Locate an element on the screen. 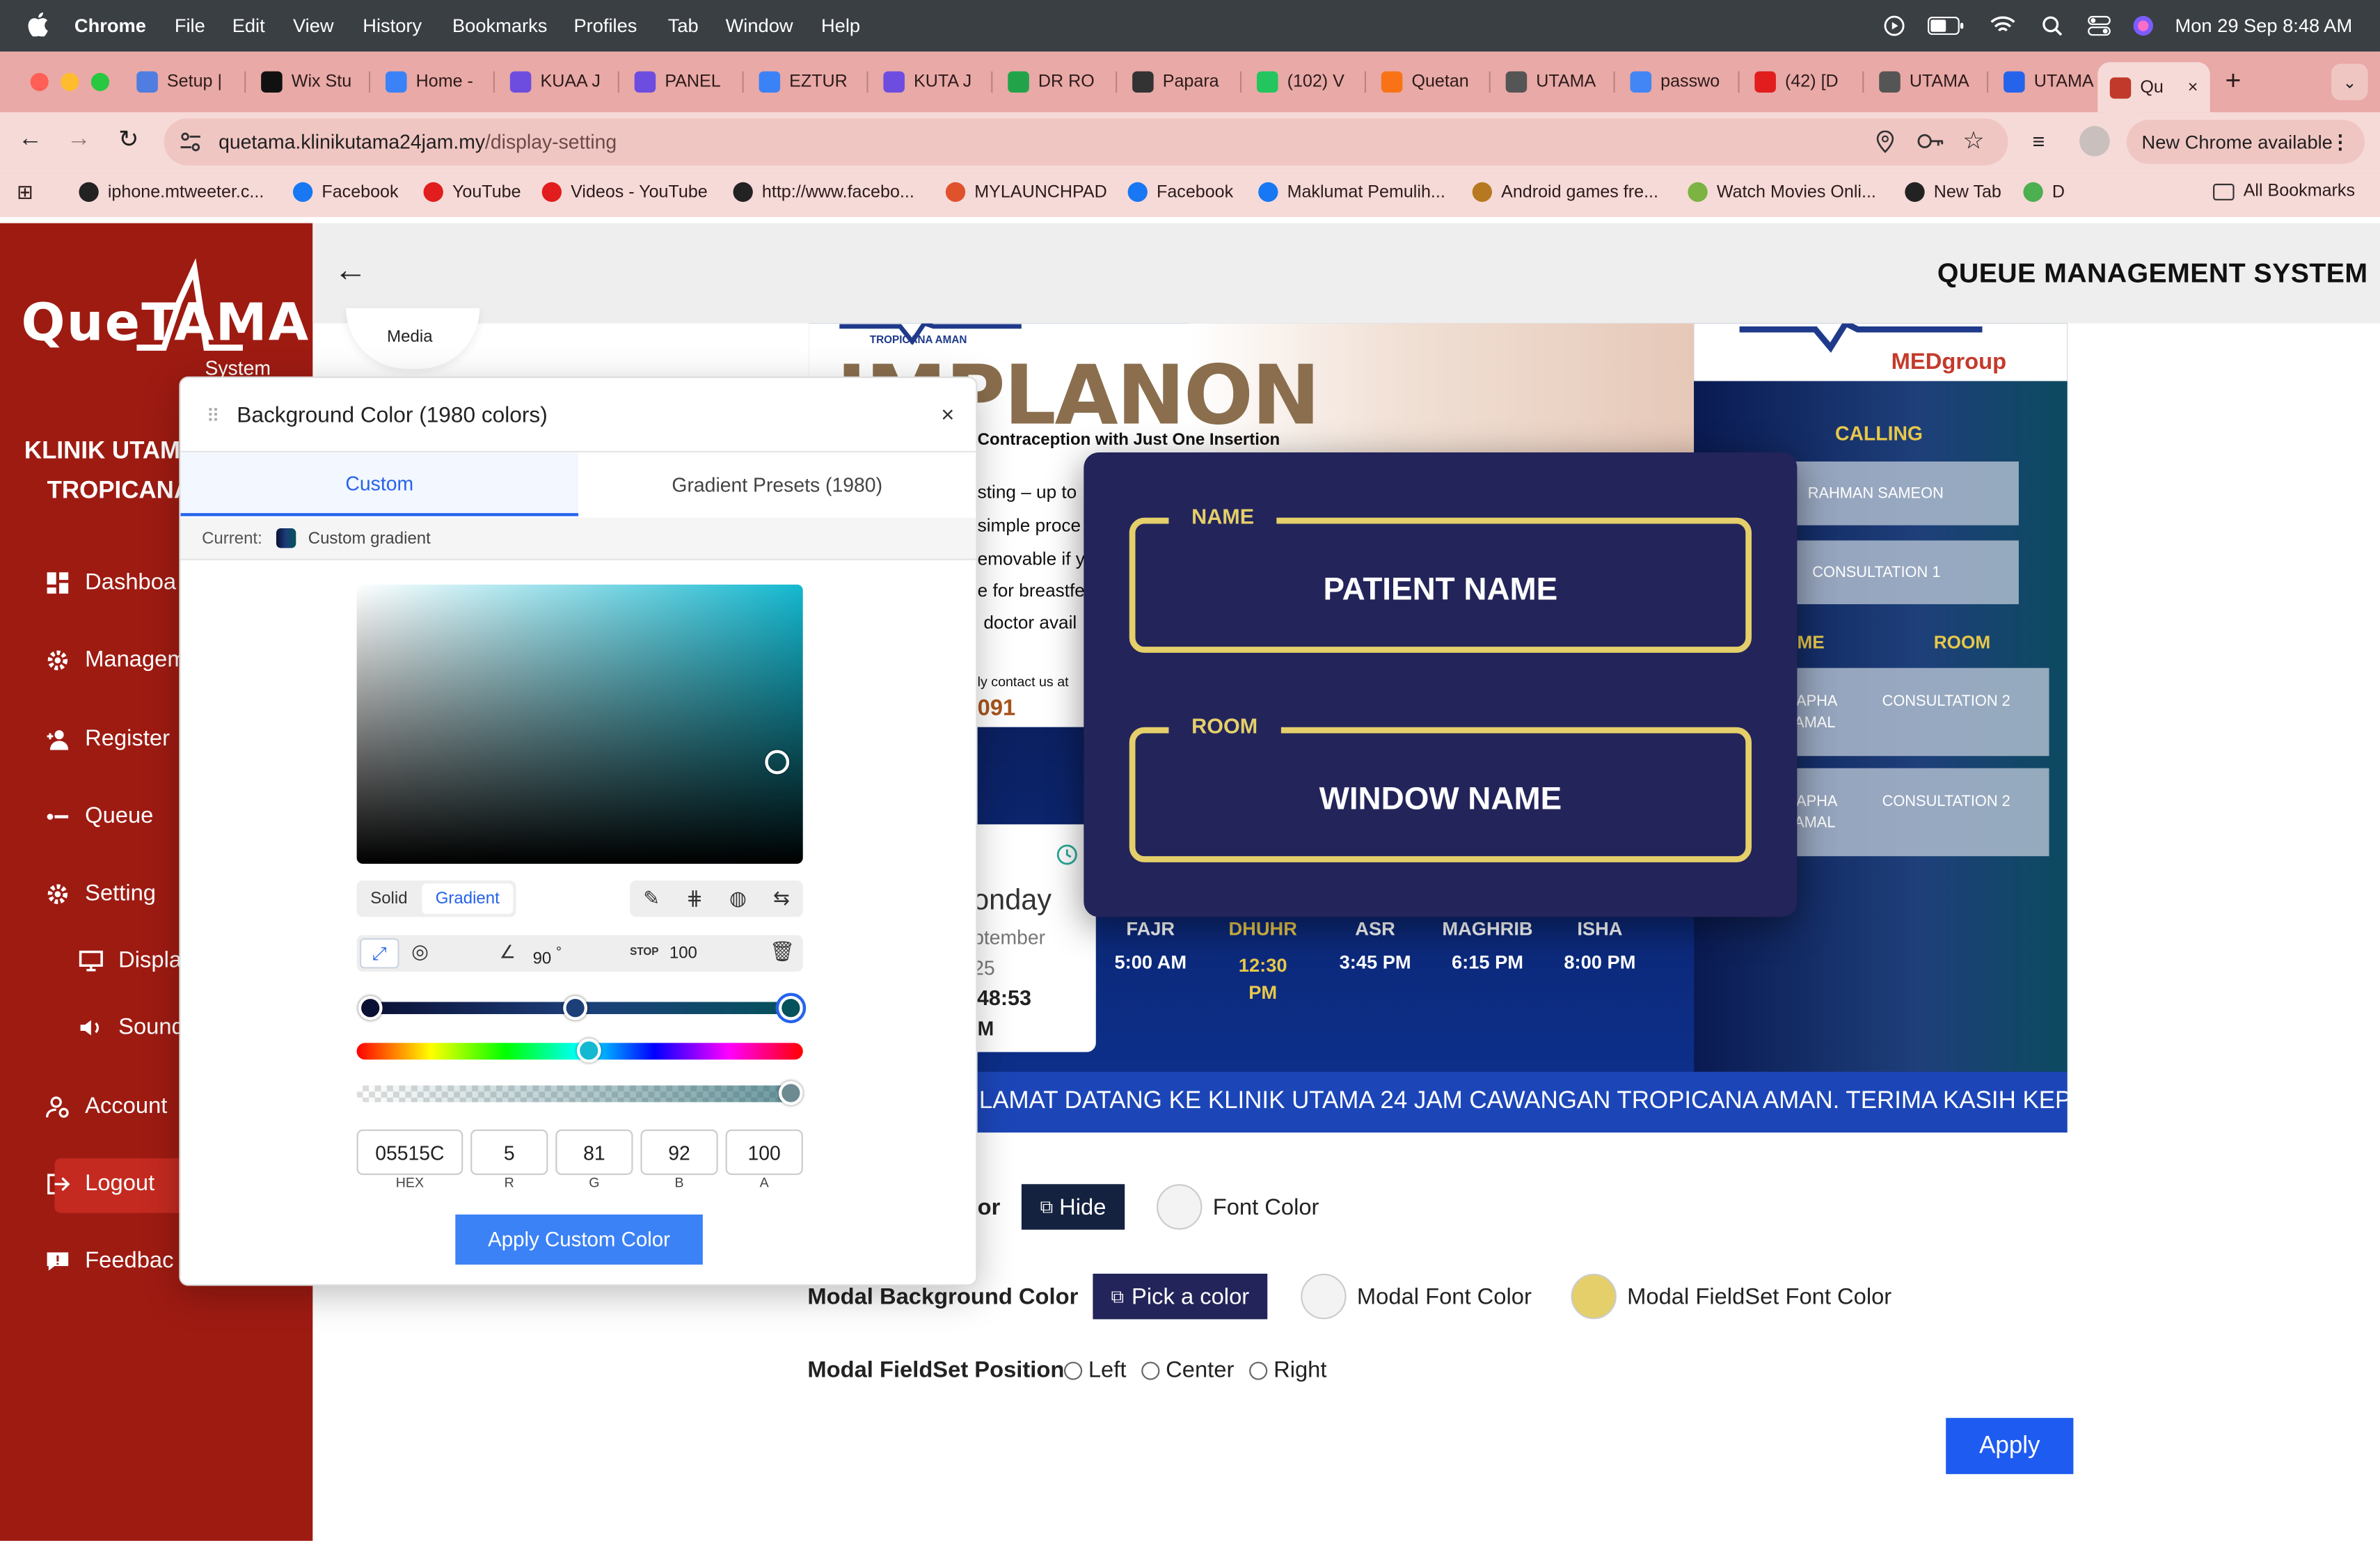  menu-bookmarks: Bookmarks is located at coordinates (499, 26).